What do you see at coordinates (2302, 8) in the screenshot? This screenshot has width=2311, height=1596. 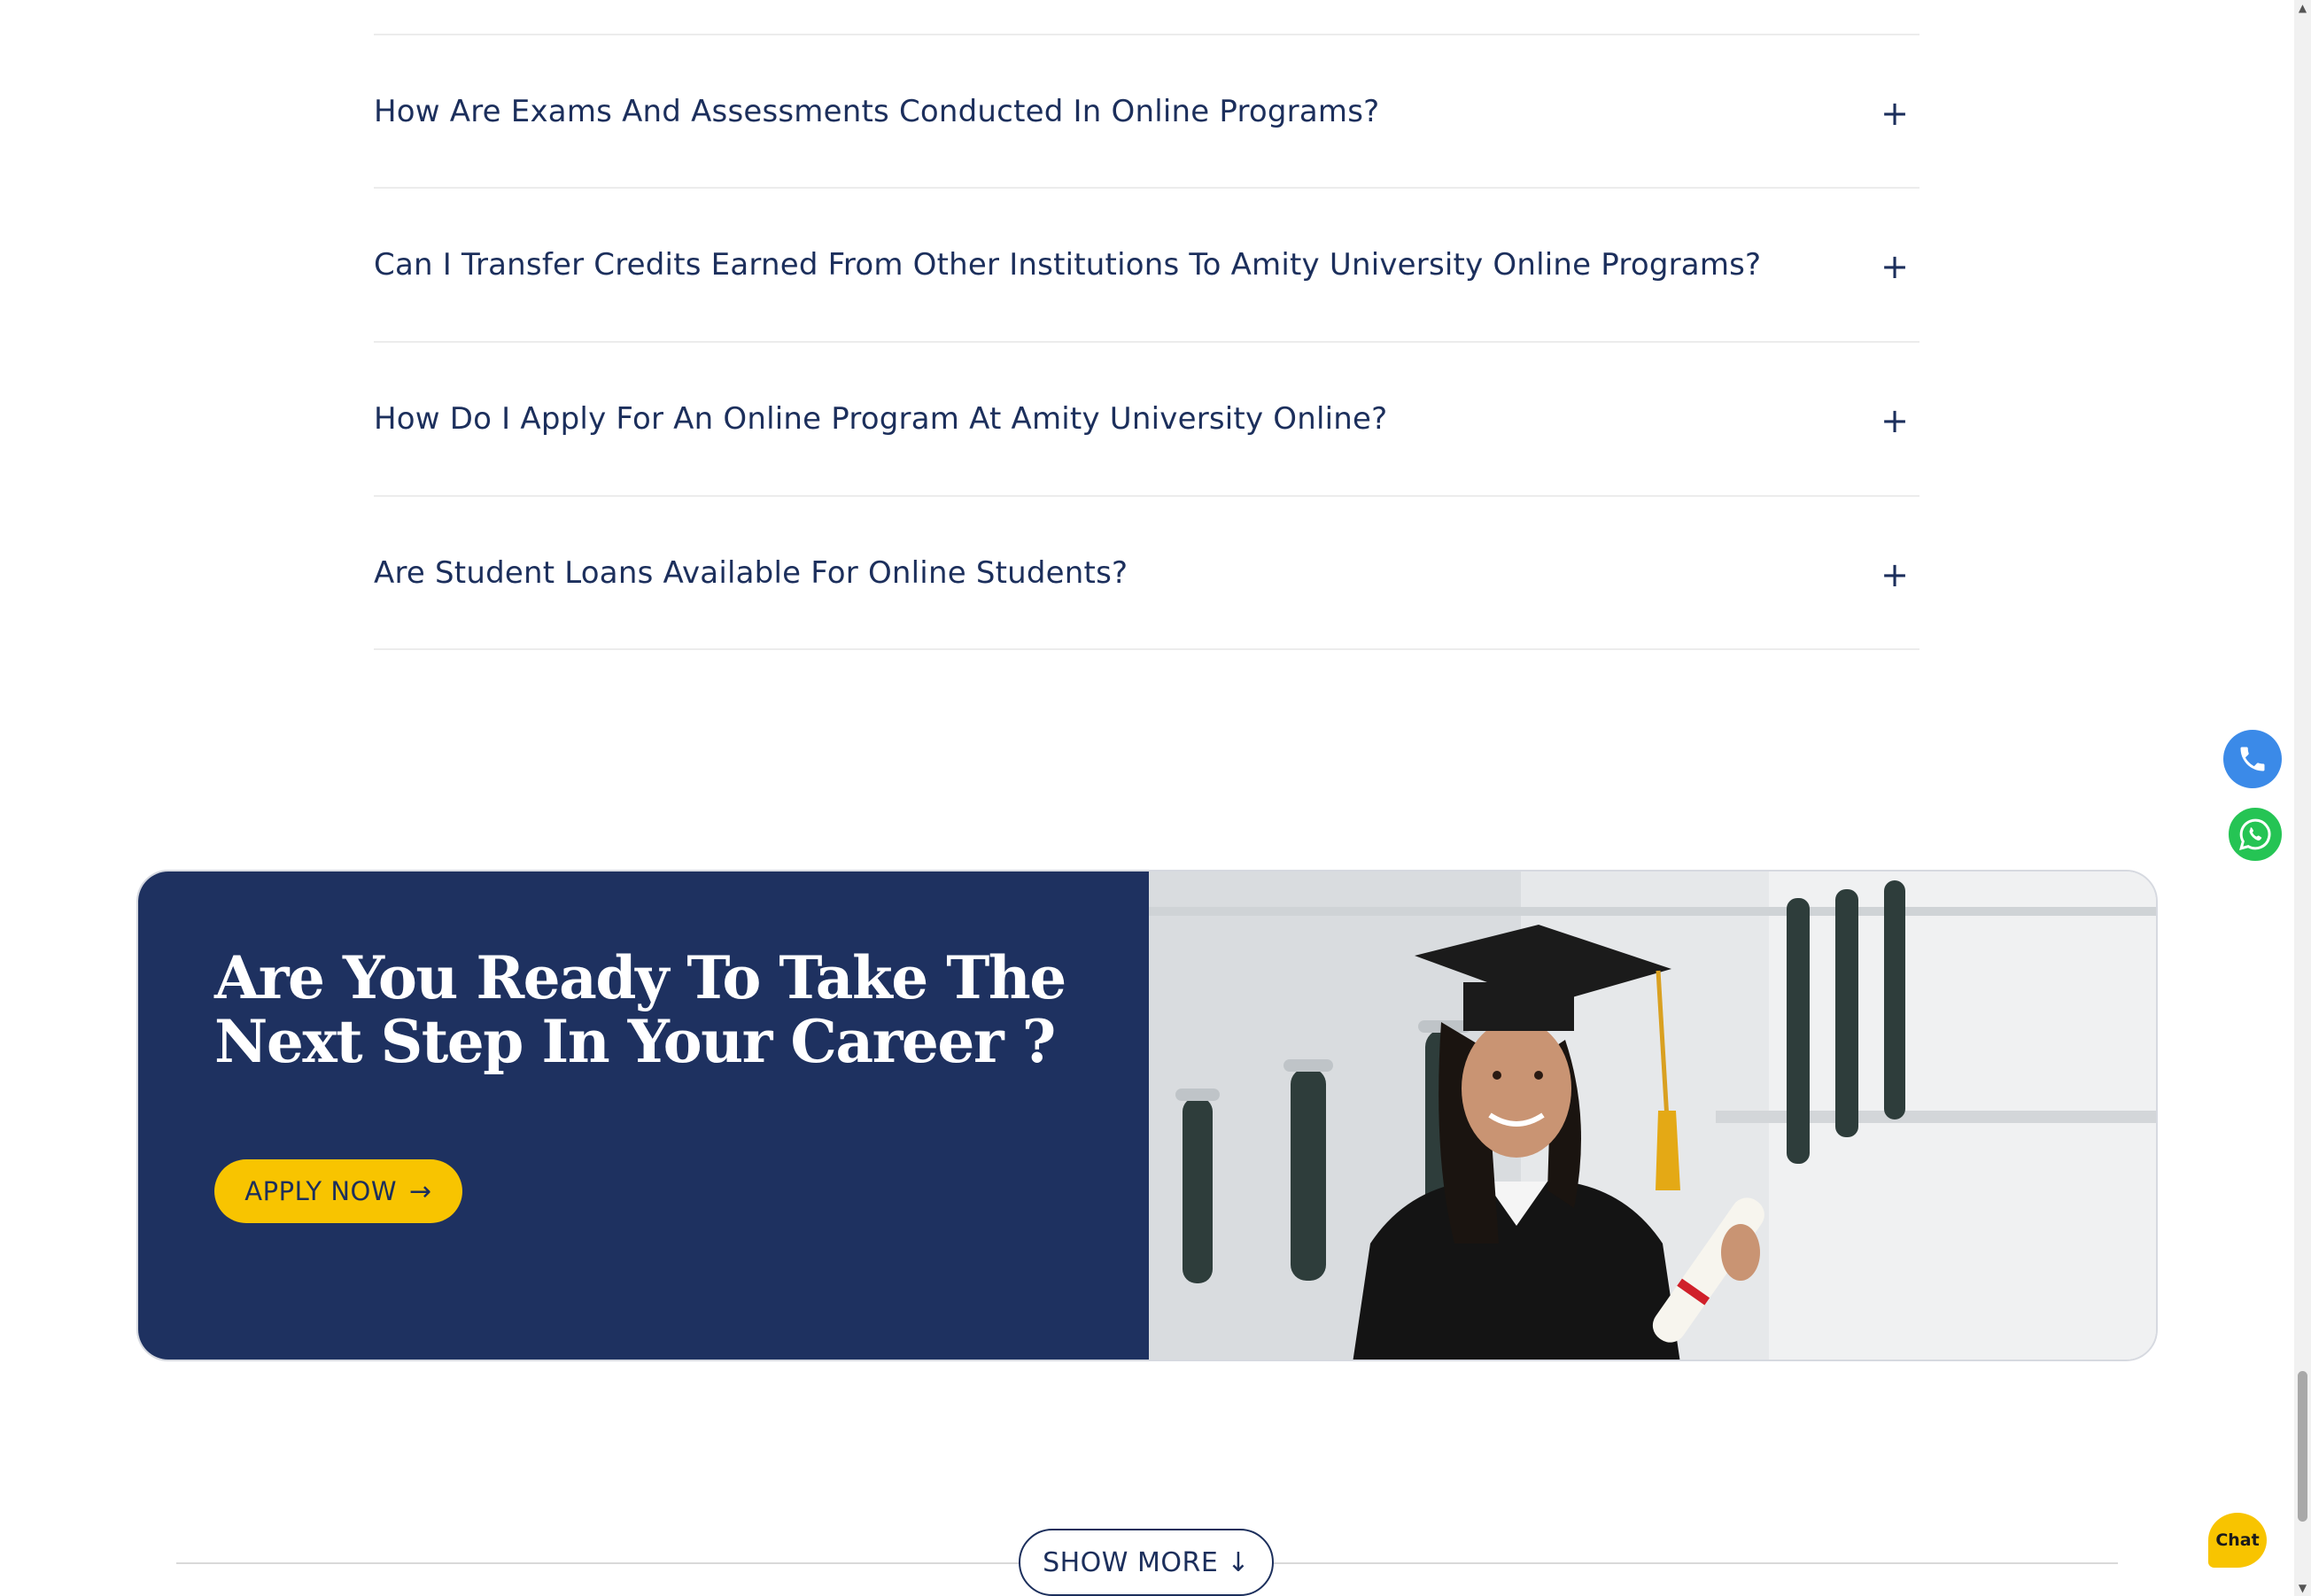 I see `scroll-up-arrow-icon: ▲` at bounding box center [2302, 8].